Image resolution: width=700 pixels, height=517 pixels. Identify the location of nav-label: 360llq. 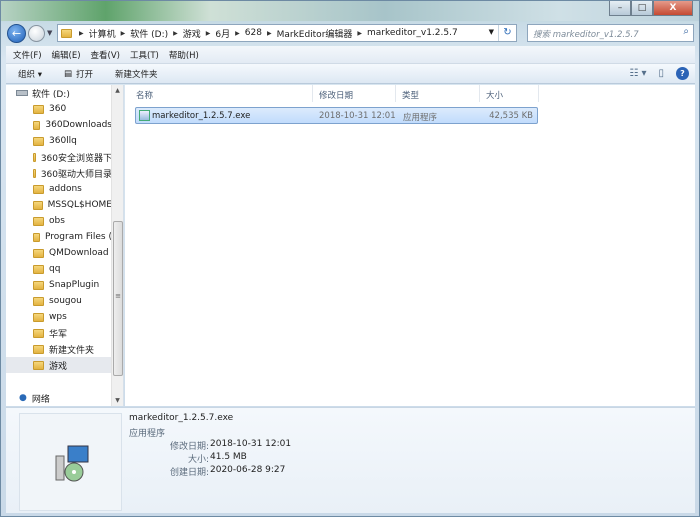
(63, 141).